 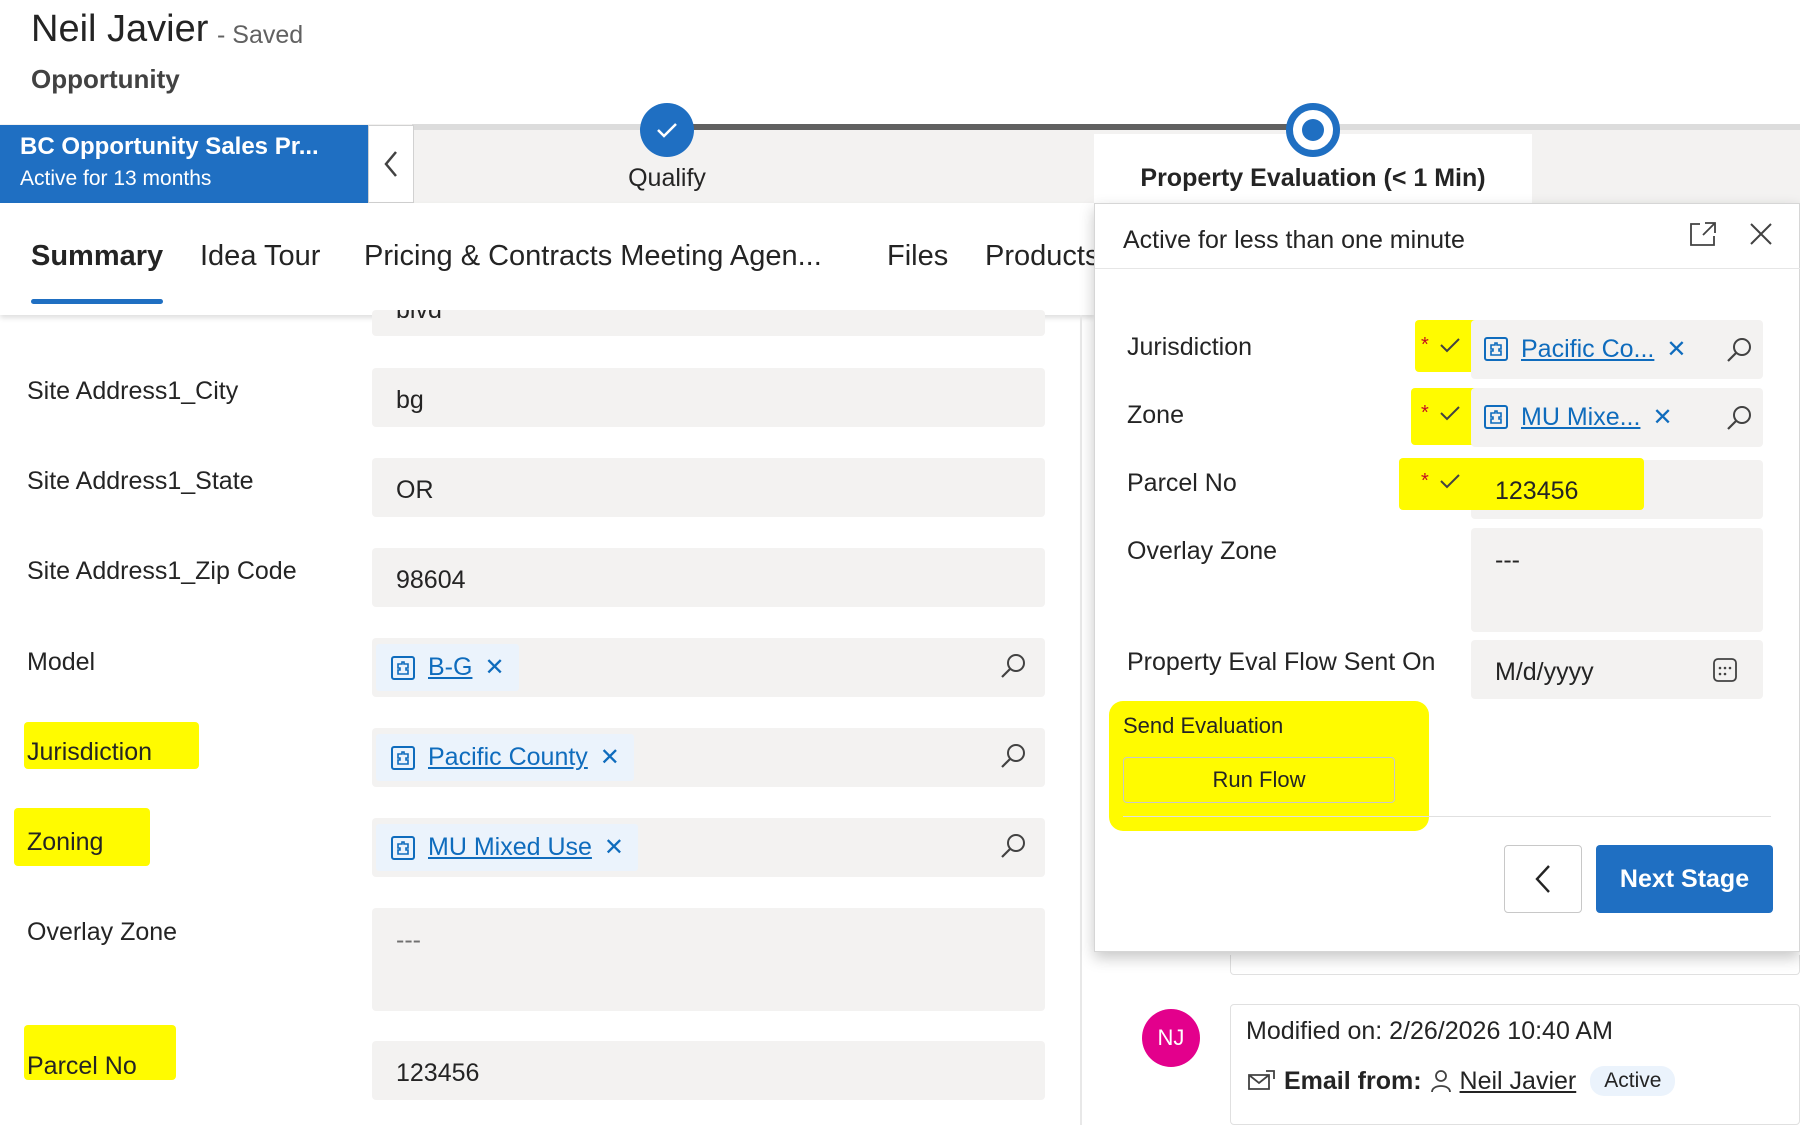 I want to click on stage-active-inner-dot, so click(x=1313, y=130).